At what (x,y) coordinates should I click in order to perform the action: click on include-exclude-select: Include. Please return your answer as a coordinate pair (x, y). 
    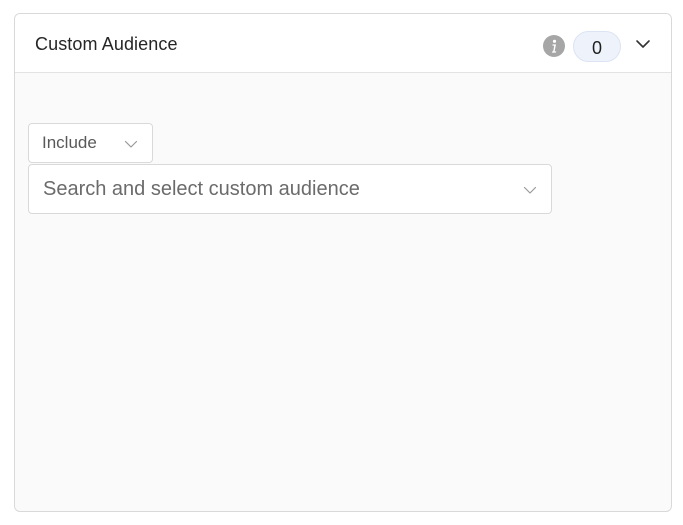
    Looking at the image, I should click on (90, 143).